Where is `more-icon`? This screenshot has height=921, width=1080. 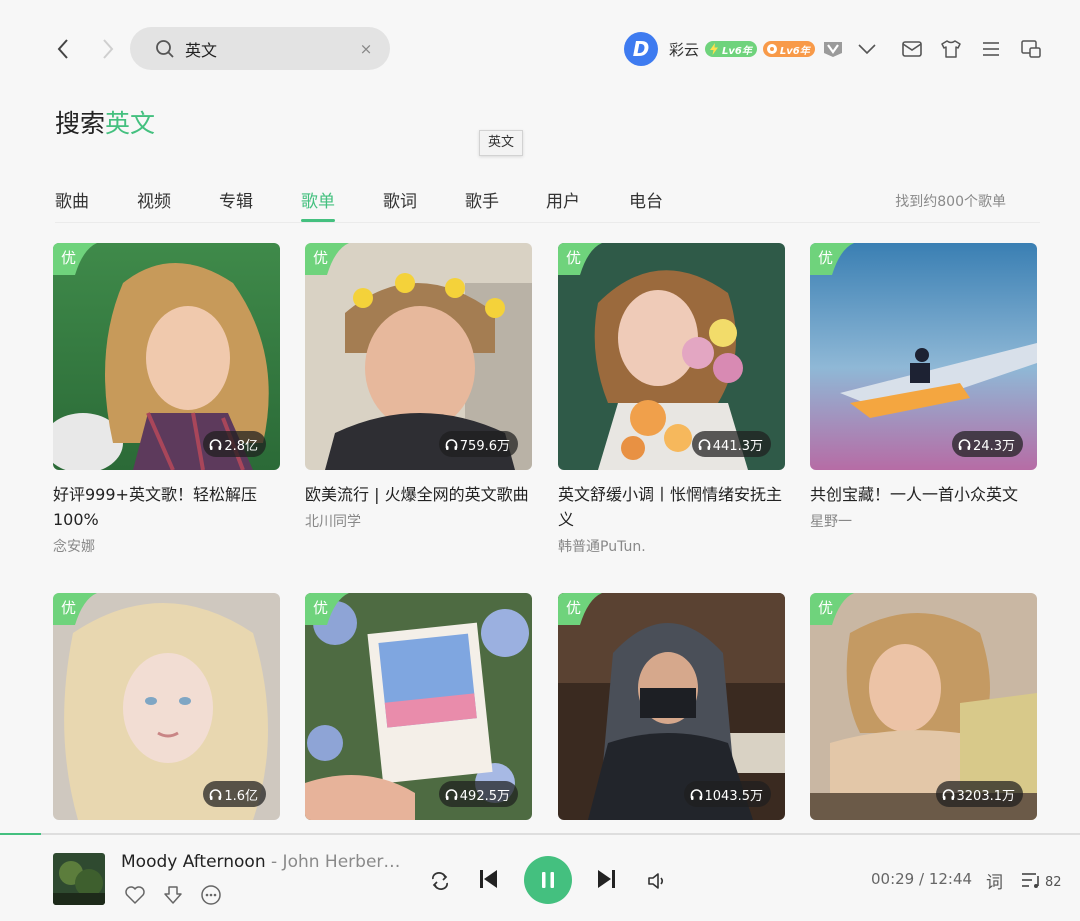 more-icon is located at coordinates (211, 895).